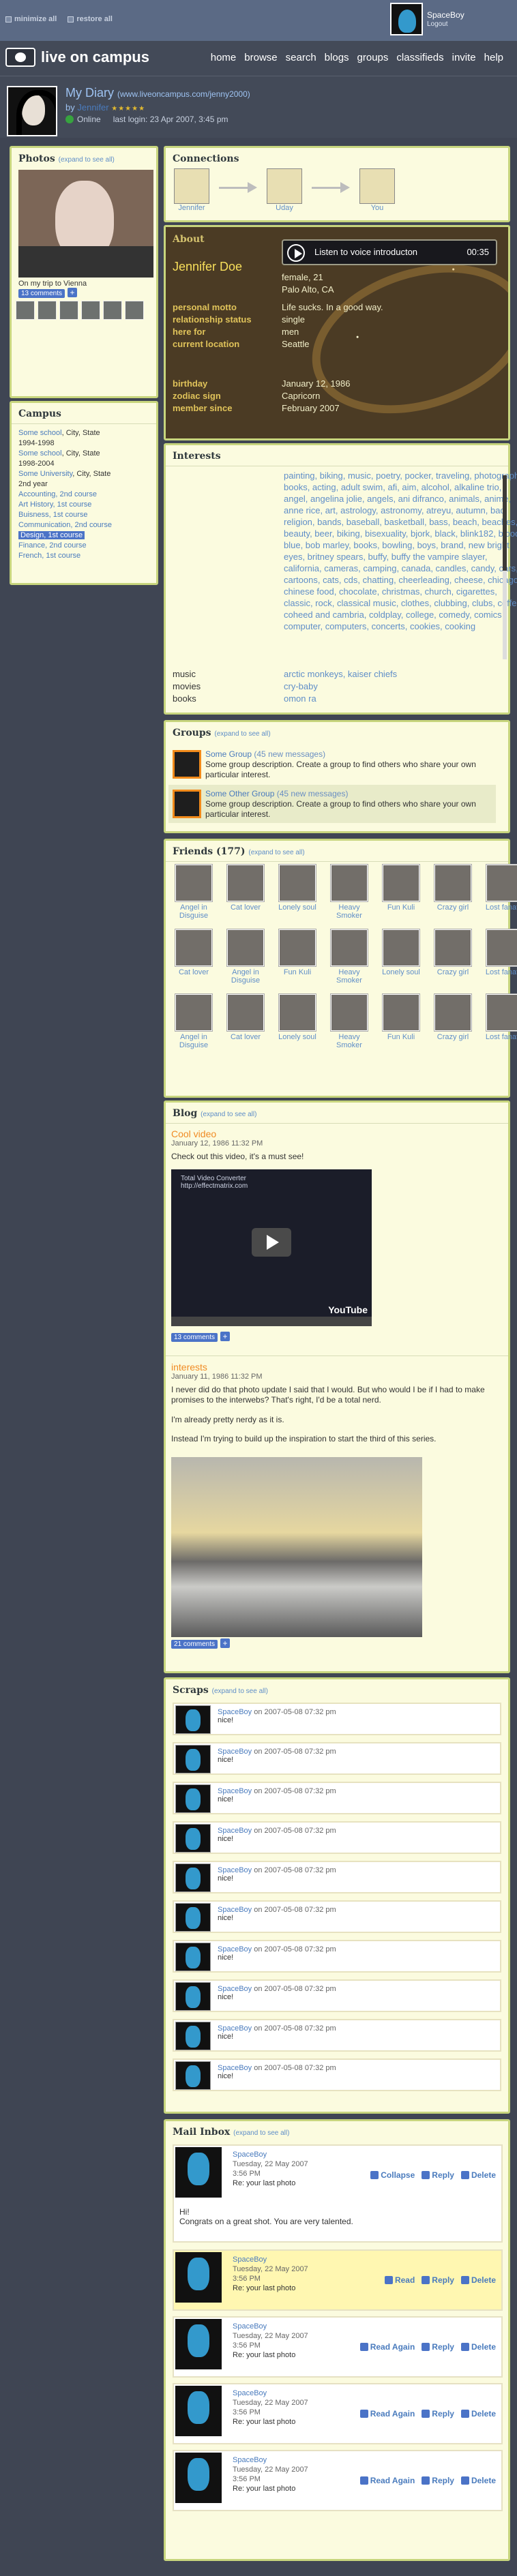 The image size is (517, 2576). I want to click on nav-groups: groups, so click(373, 58).